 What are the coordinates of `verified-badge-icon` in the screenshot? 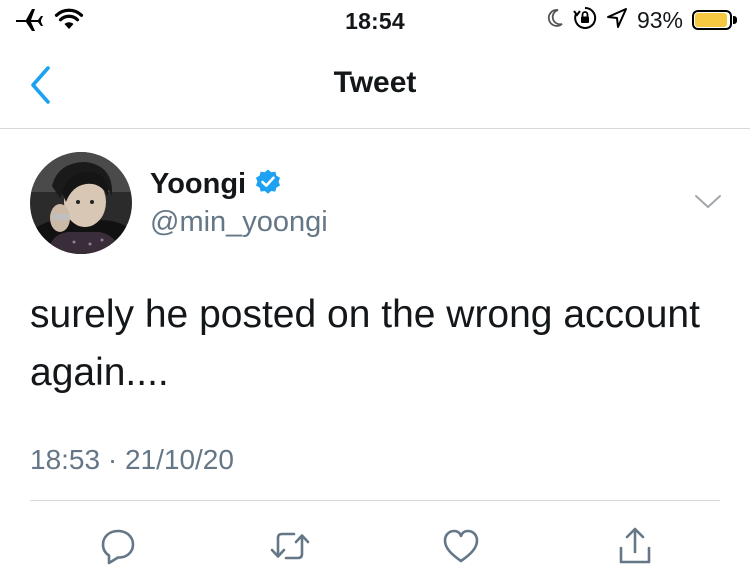 It's located at (268, 184).